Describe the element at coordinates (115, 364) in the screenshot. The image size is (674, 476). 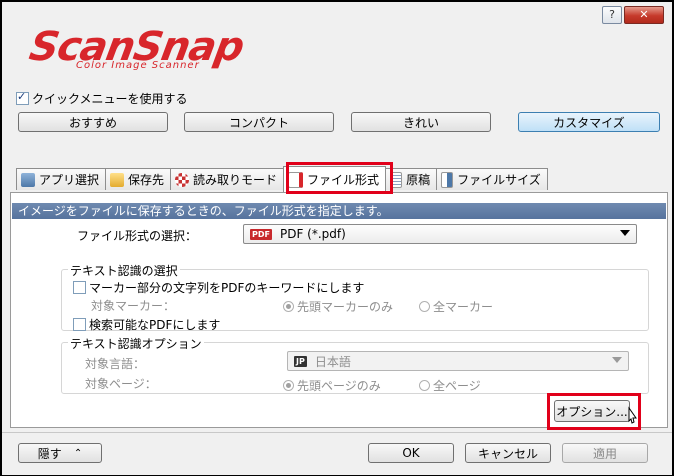
I see `target-language-label: 対象言語：` at that location.